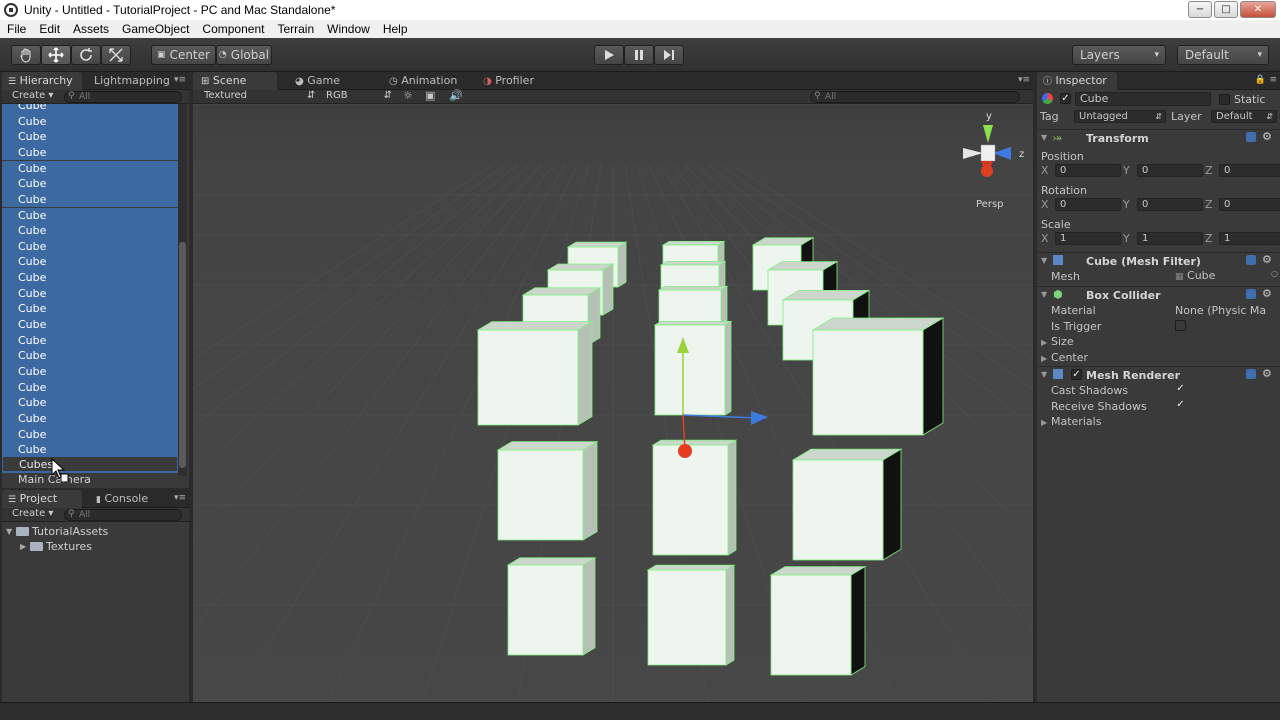  What do you see at coordinates (1088, 170) in the screenshot?
I see `position-x-field: 0` at bounding box center [1088, 170].